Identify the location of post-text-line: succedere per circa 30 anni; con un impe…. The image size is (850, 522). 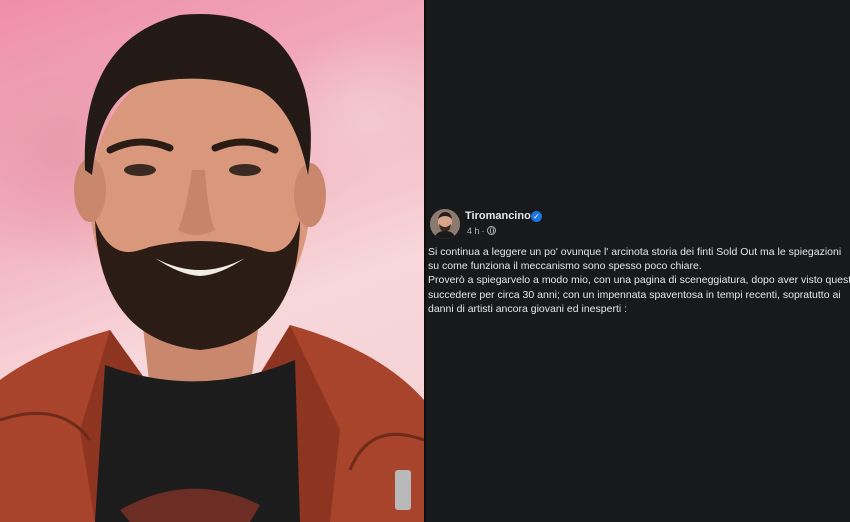
(634, 294).